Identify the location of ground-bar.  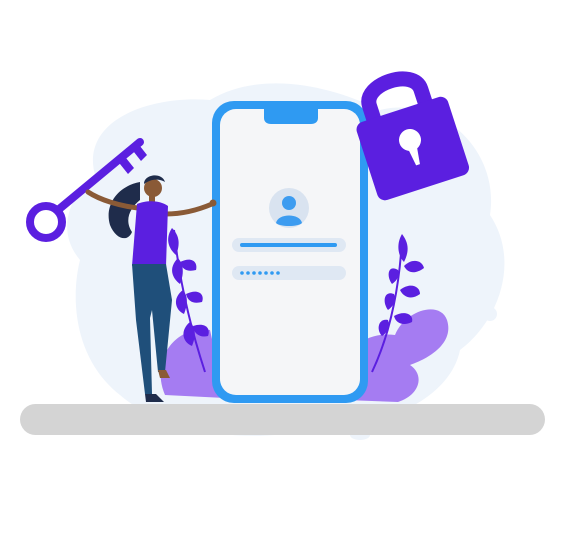
(282, 419).